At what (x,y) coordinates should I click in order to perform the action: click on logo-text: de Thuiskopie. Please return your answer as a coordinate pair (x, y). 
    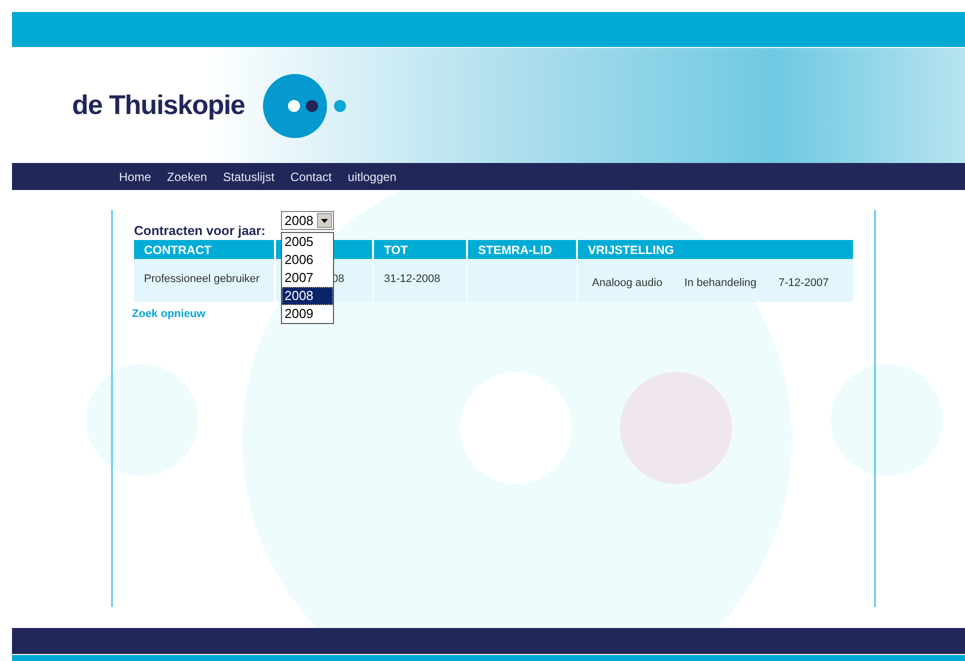
    Looking at the image, I should click on (158, 105).